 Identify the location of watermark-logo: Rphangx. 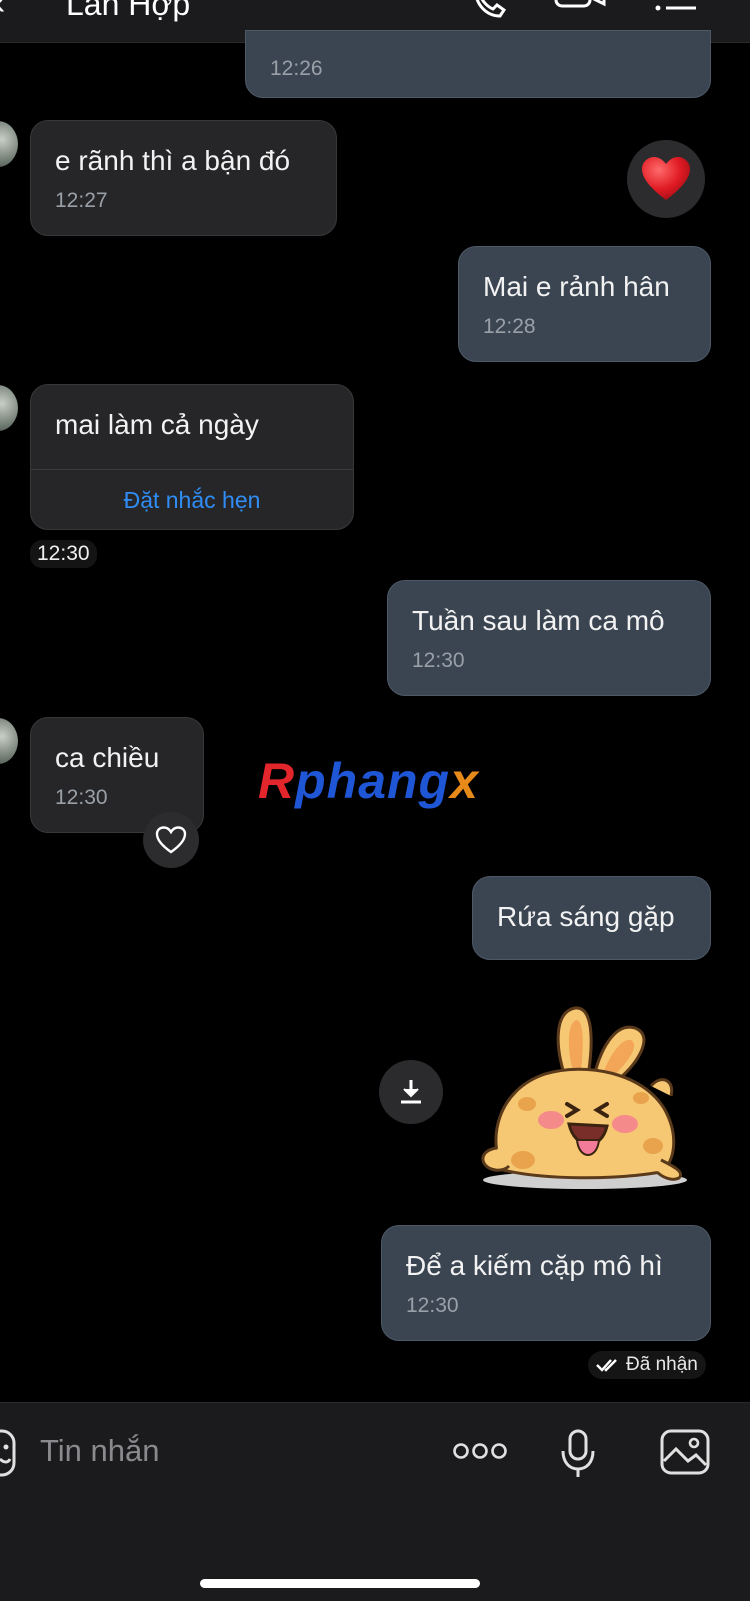
(368, 781).